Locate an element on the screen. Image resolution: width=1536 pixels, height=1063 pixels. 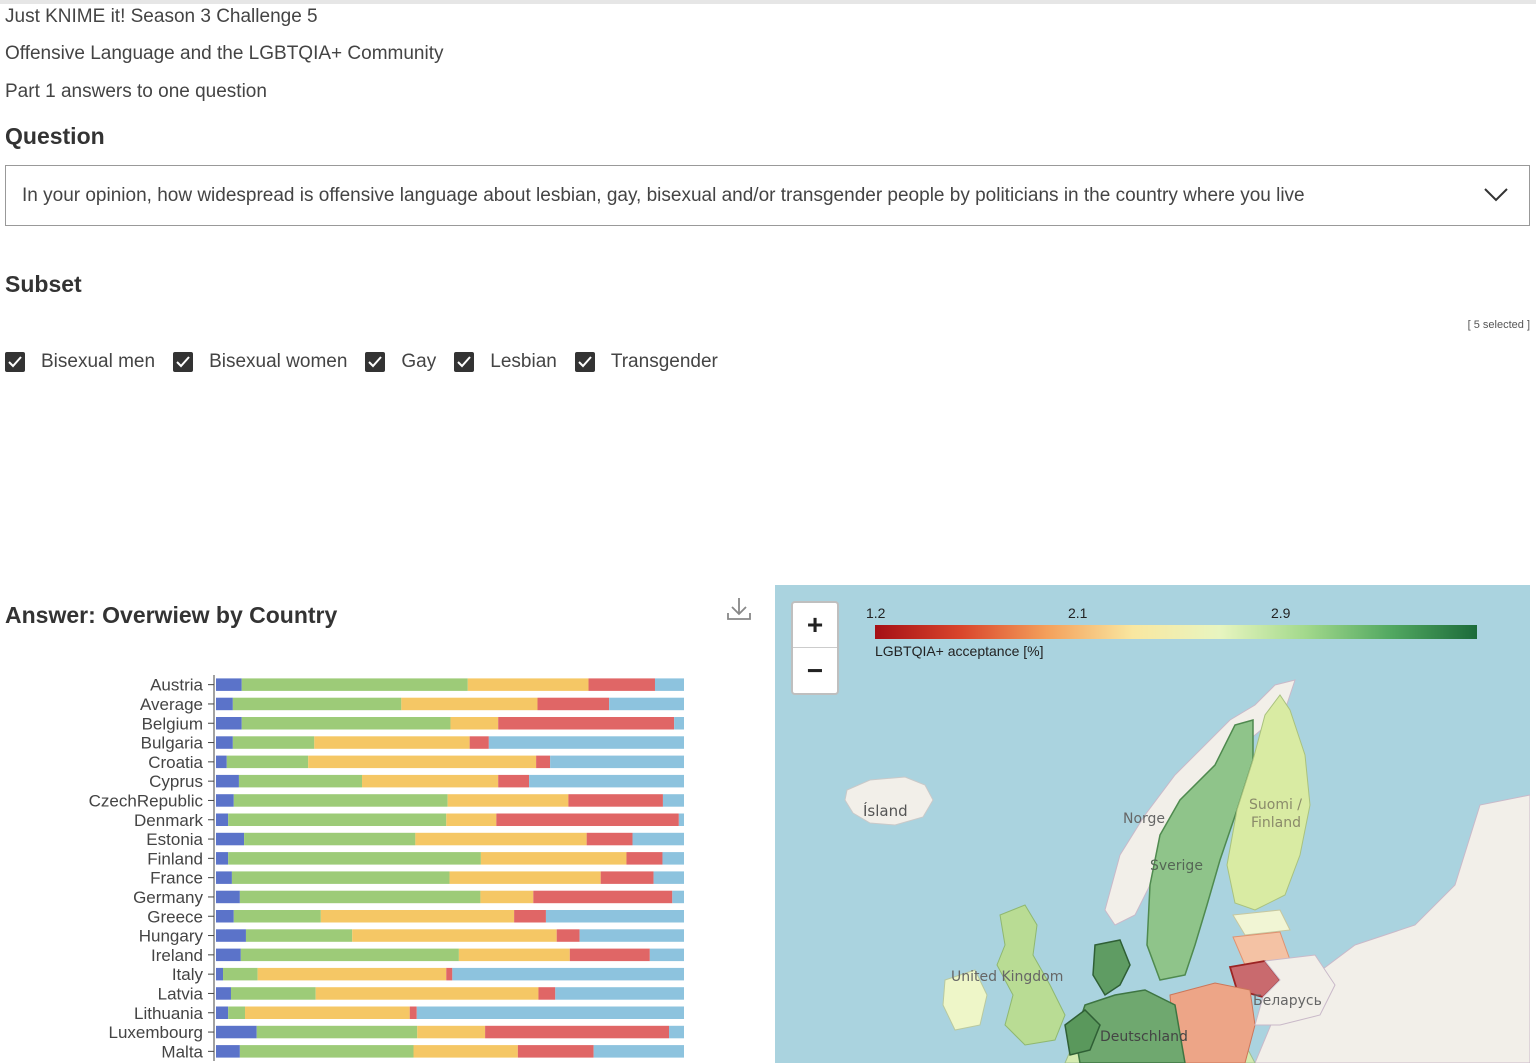
download-icon is located at coordinates (739, 609).